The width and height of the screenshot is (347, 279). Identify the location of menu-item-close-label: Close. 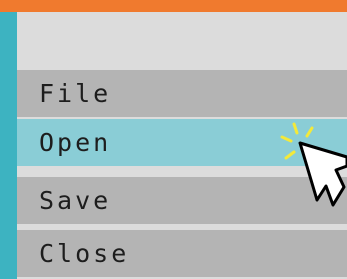
(84, 253).